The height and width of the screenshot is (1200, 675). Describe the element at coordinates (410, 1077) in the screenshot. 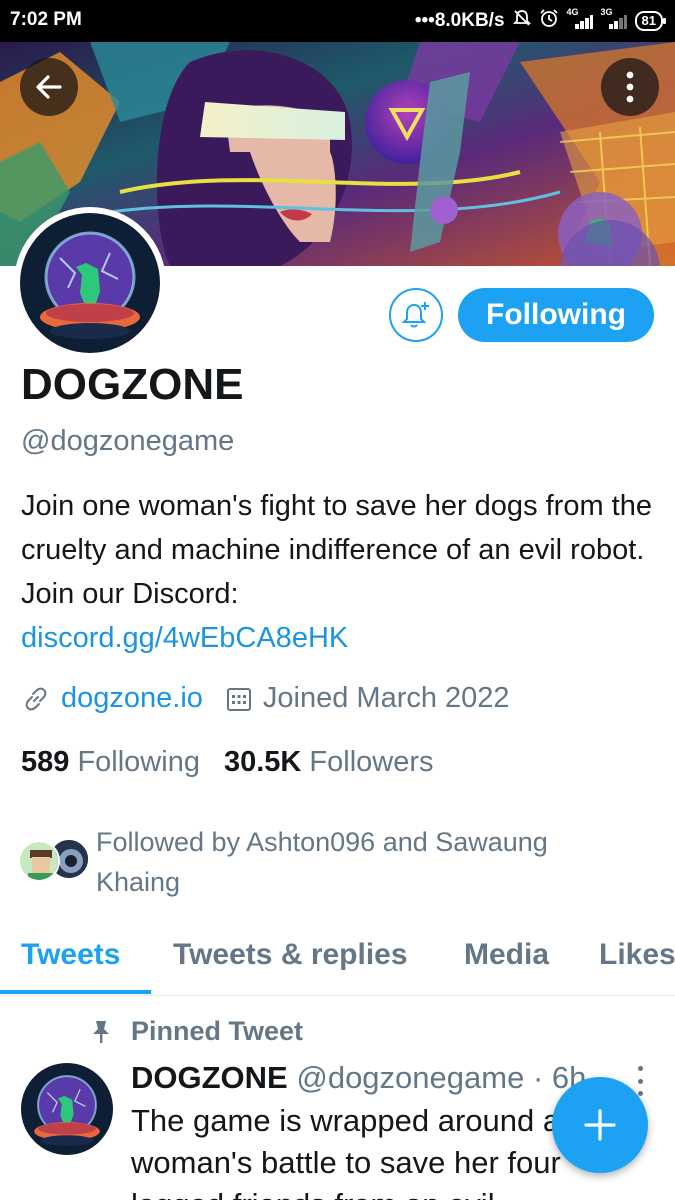

I see `tweet-author-handle: @dogzonegame` at that location.